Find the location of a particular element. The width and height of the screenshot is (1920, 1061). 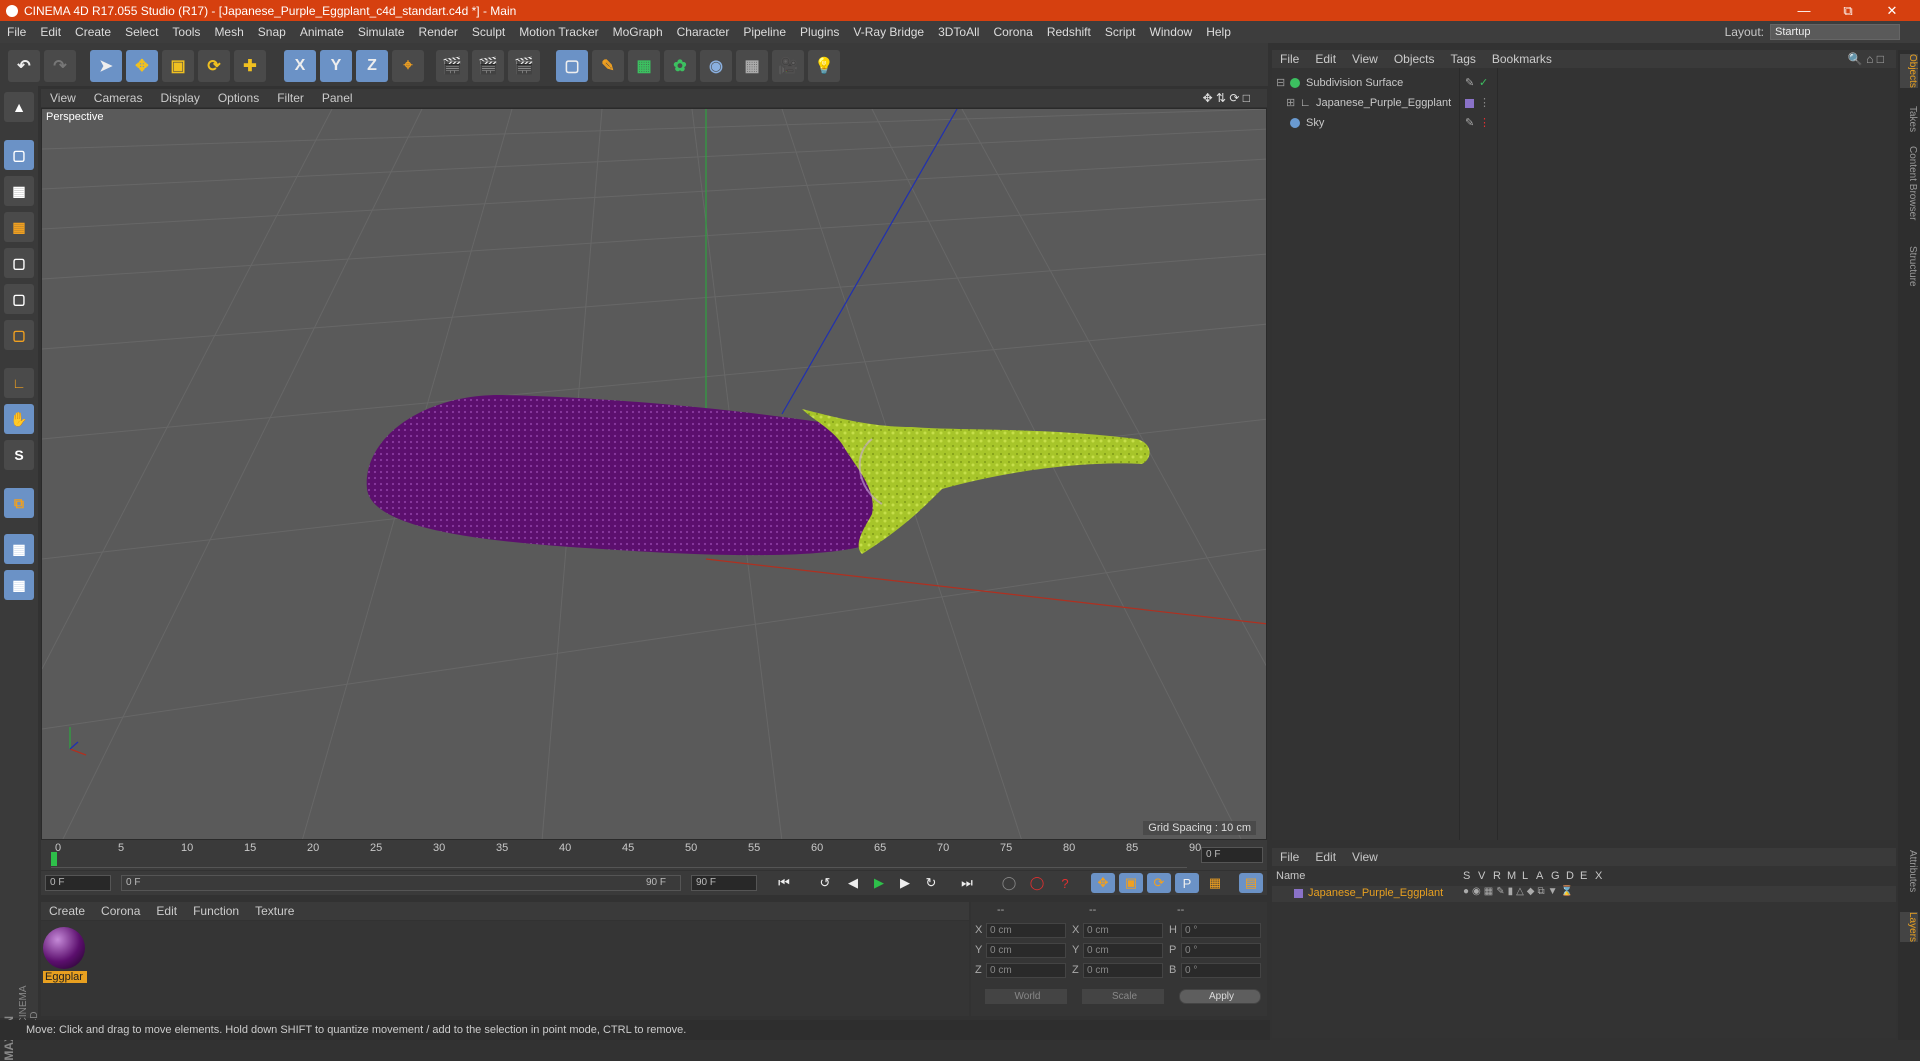

scale-tool-icon: ▣ is located at coordinates (178, 66).